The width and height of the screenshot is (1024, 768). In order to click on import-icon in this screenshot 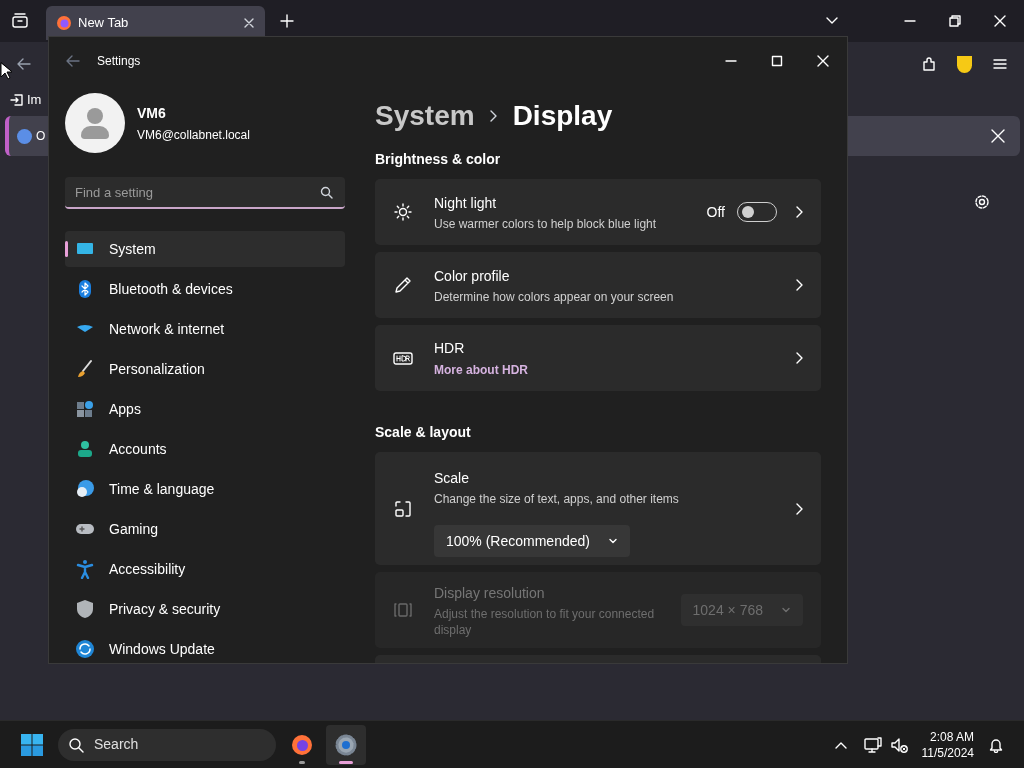, I will do `click(17, 99)`.